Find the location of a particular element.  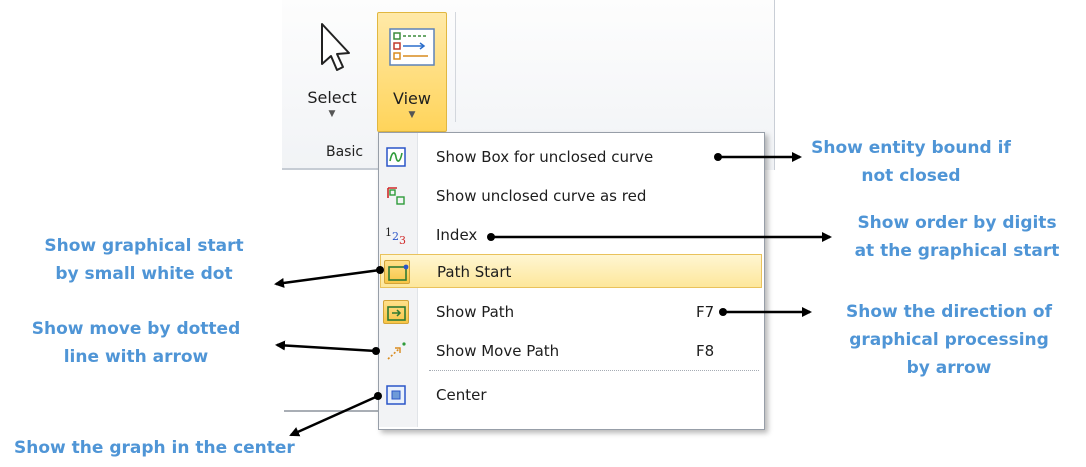

arrow-graphical-start is located at coordinates (329, 277).